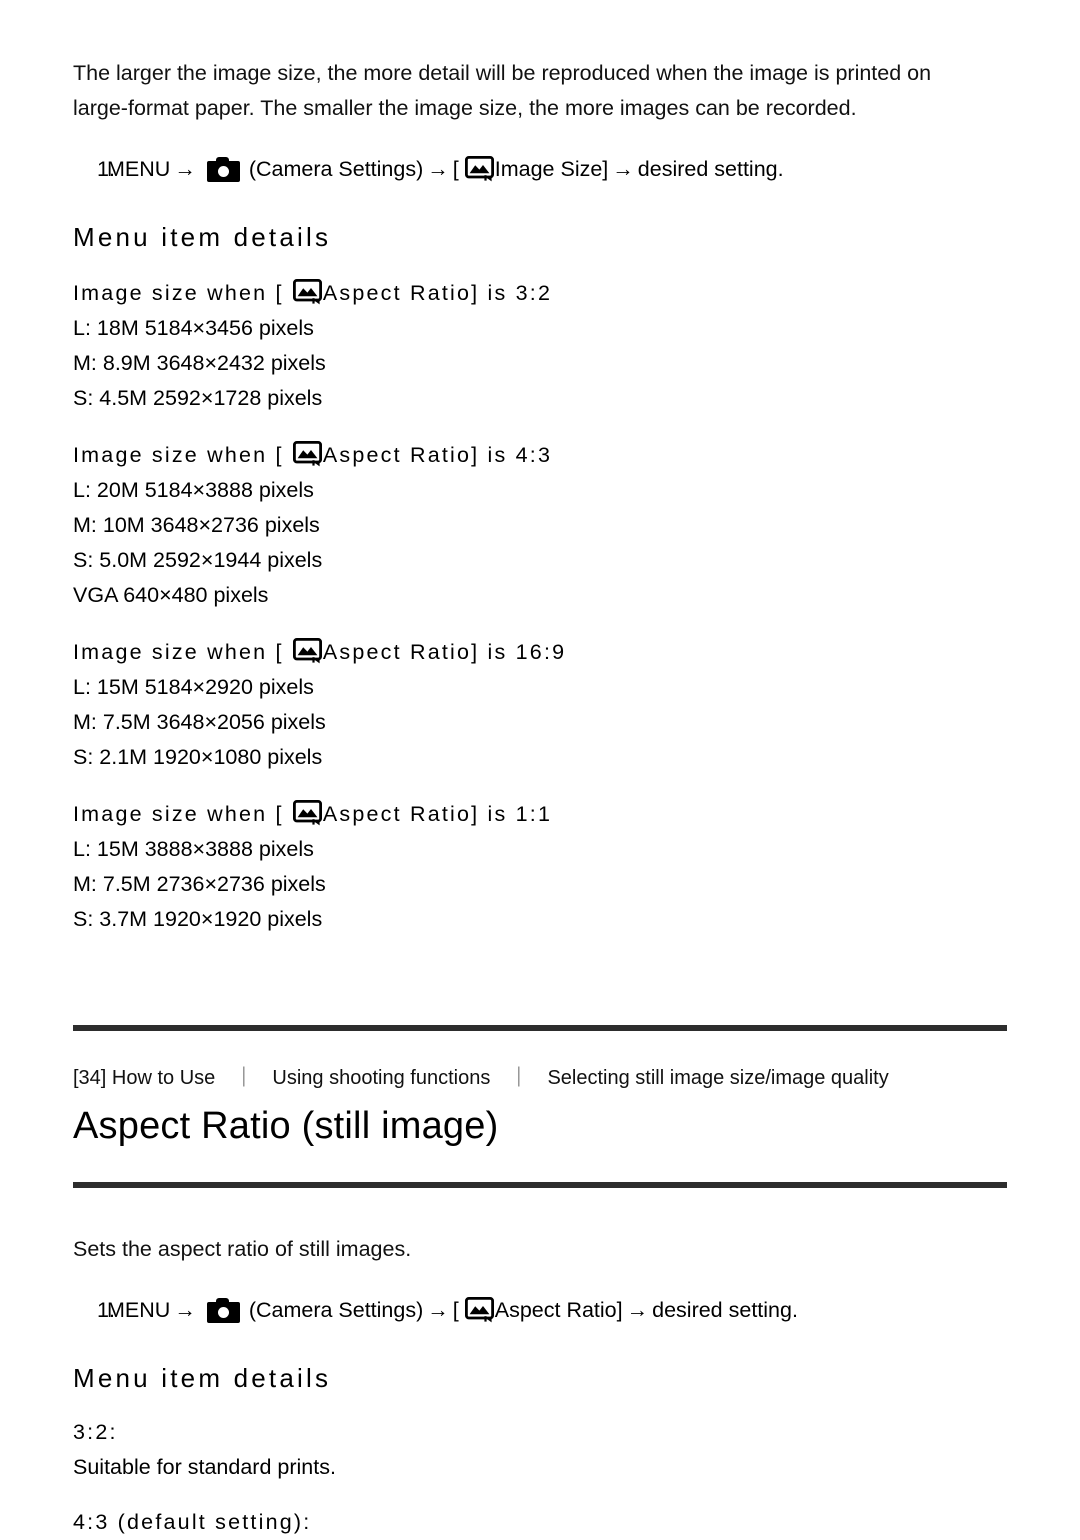 The height and width of the screenshot is (1540, 1080). What do you see at coordinates (381, 1078) in the screenshot?
I see `breadcrumb-item-using-shooting-functions: Using shooting functions` at bounding box center [381, 1078].